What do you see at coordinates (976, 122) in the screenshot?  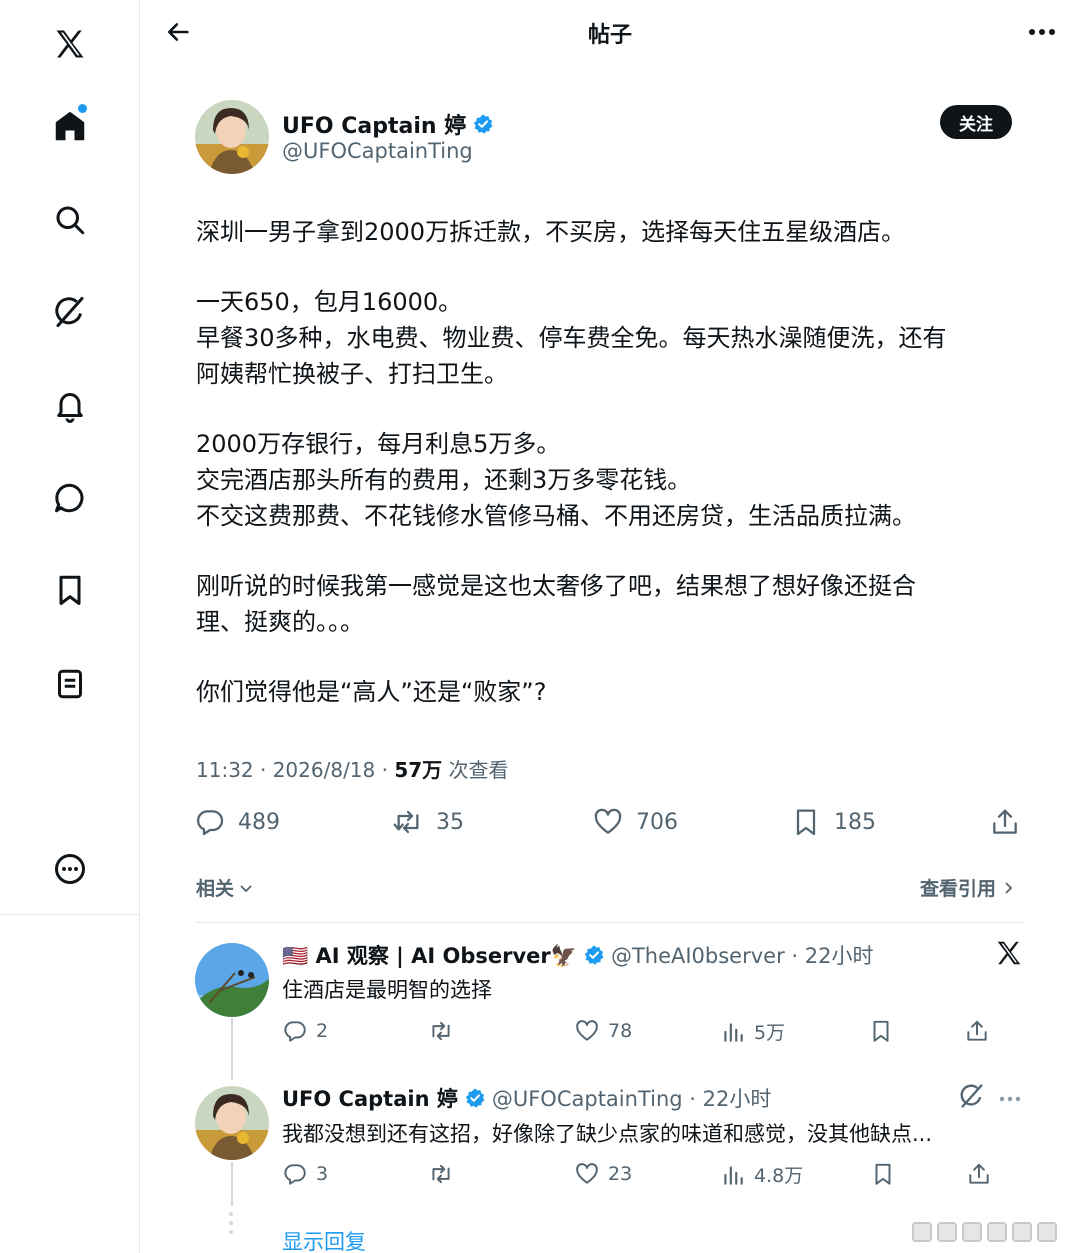 I see `follow-button: 关注` at bounding box center [976, 122].